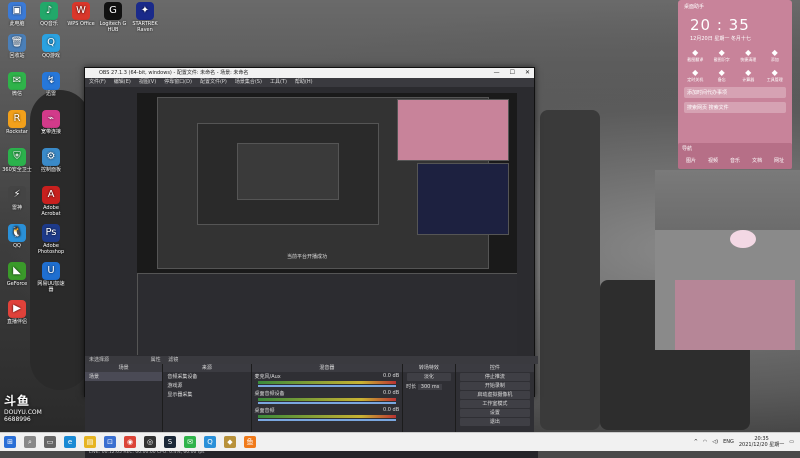 The height and width of the screenshot is (458, 800). What do you see at coordinates (17, 14) in the screenshot?
I see `desktop-icon: ▣ 此电脑` at bounding box center [17, 14].